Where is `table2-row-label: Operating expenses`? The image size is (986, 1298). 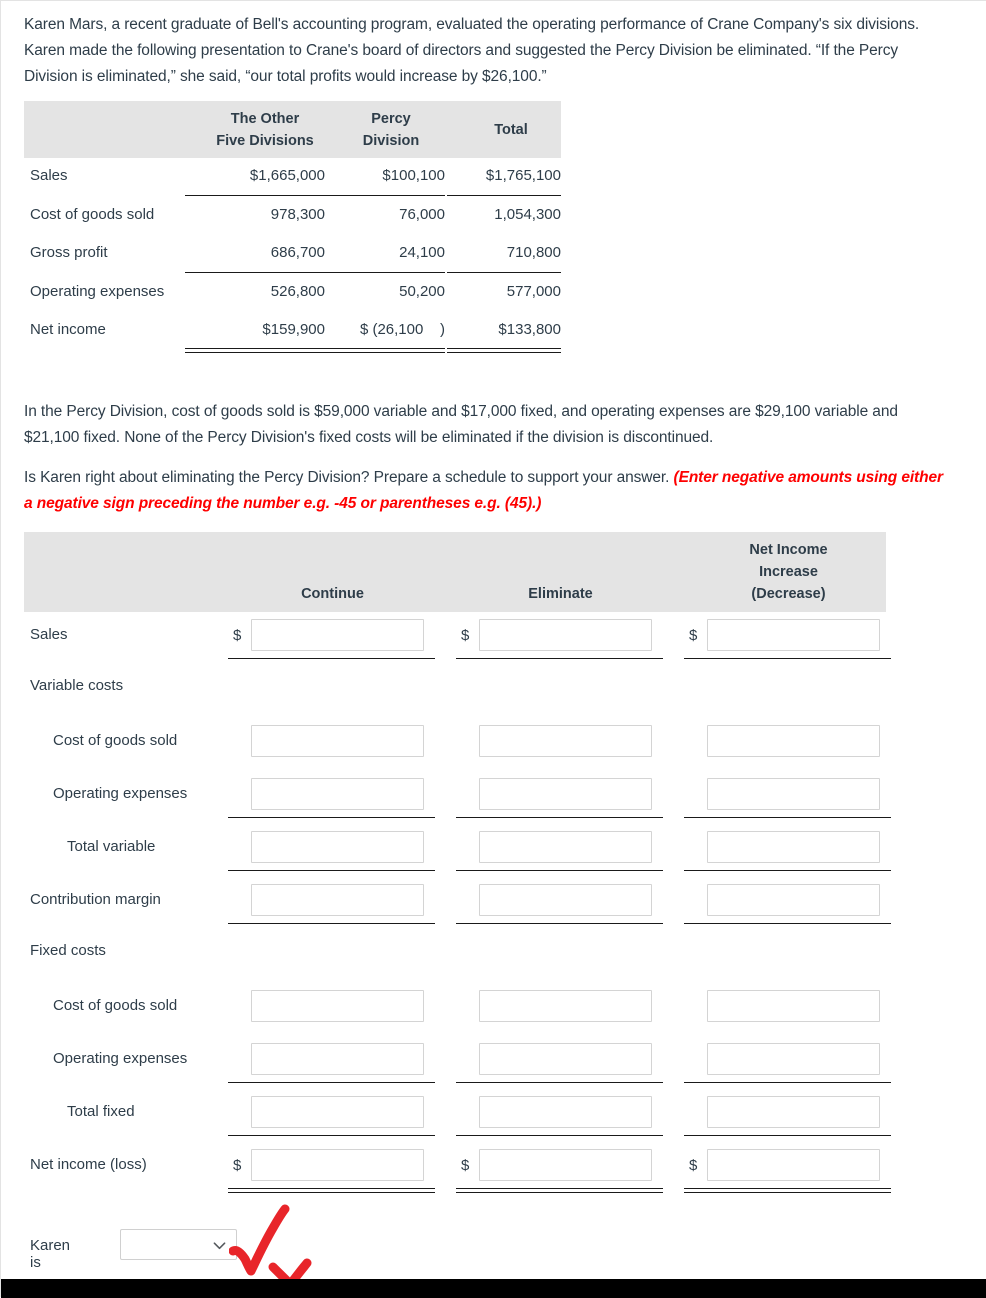 table2-row-label: Operating expenses is located at coordinates (120, 793).